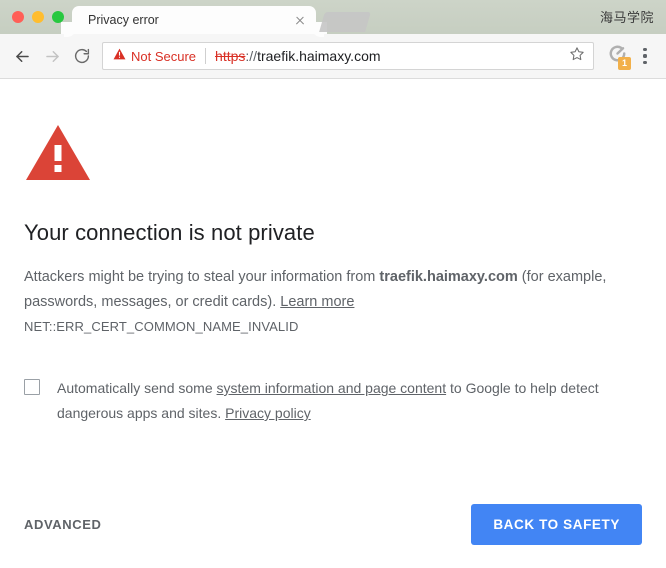 This screenshot has width=666, height=568. I want to click on reload-button, so click(82, 56).